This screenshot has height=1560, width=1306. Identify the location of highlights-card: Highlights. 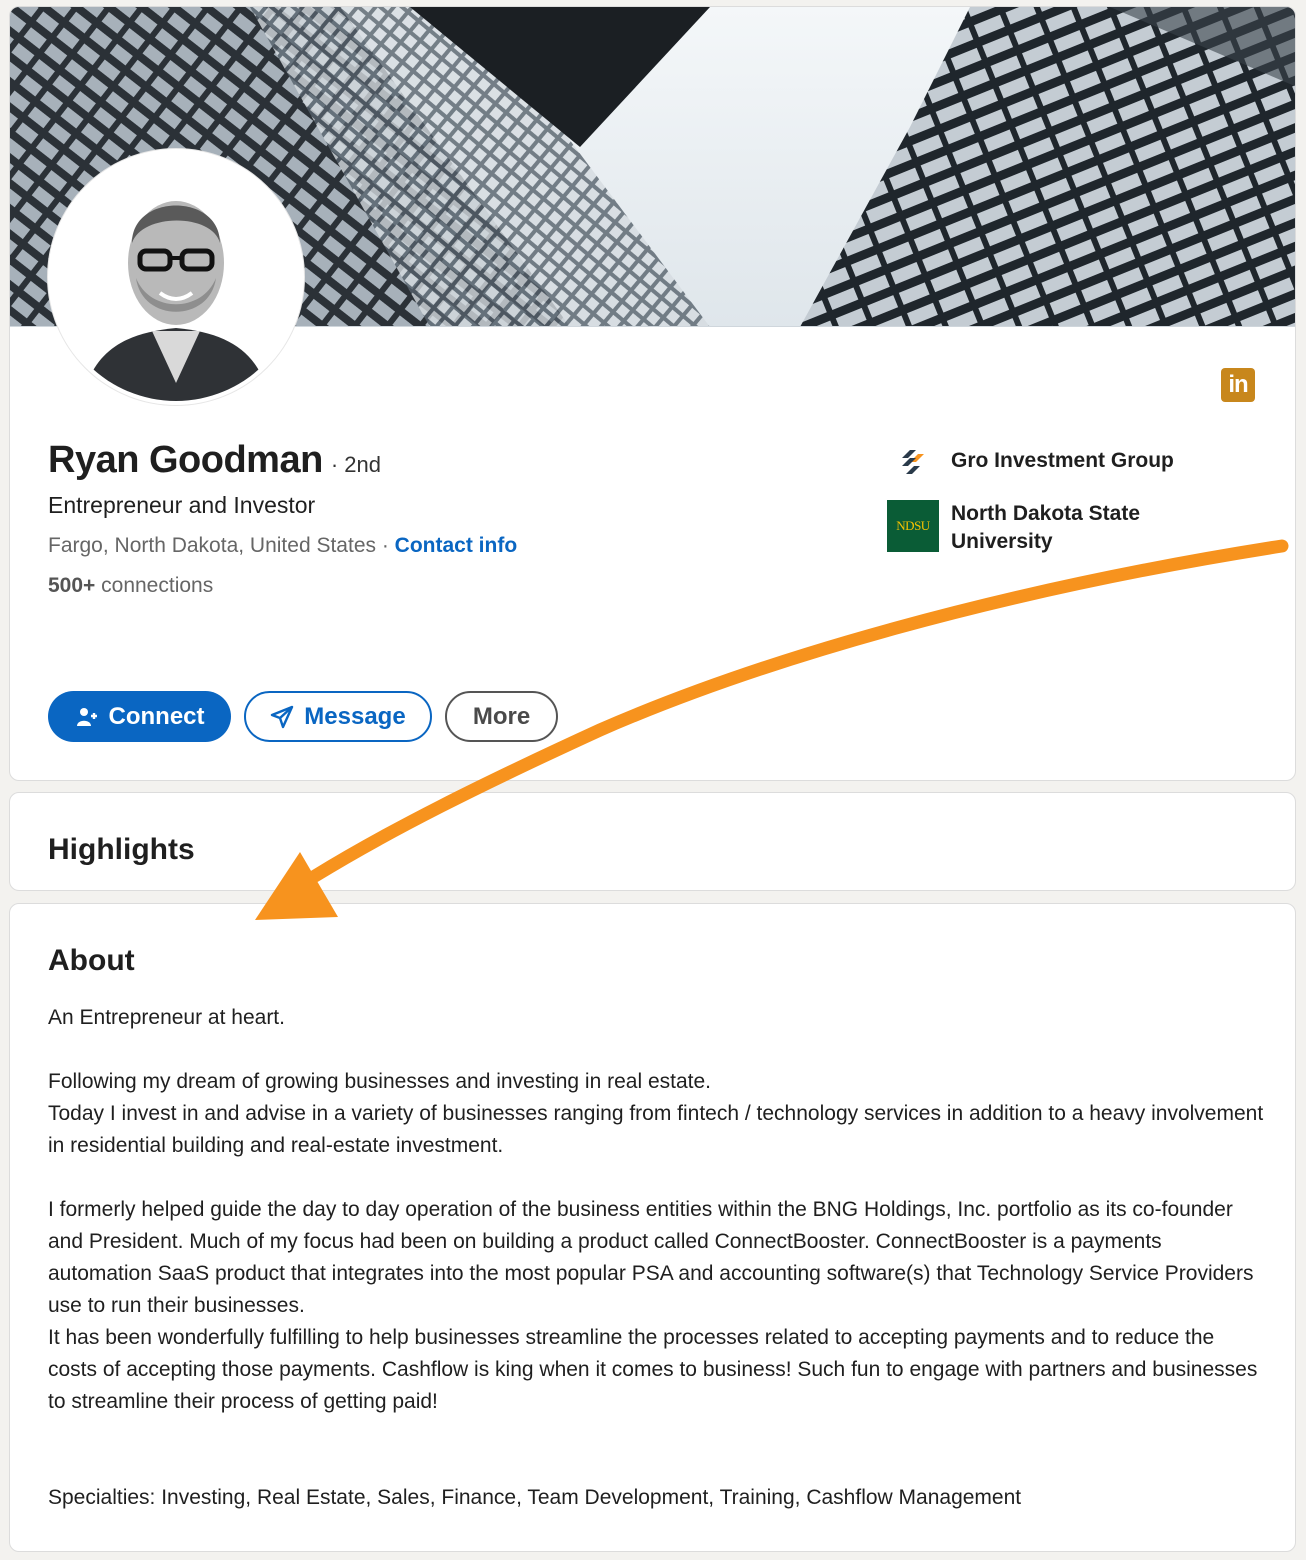
(652, 841).